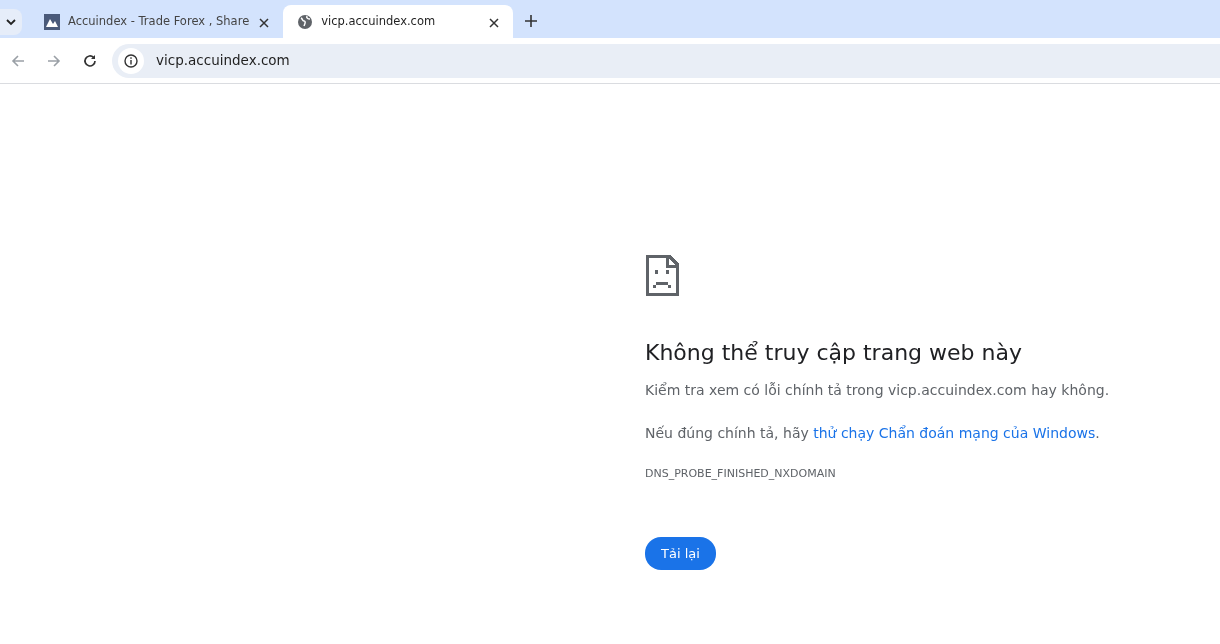 The image size is (1220, 644). I want to click on reload-page-button: Tải lại, so click(680, 553).